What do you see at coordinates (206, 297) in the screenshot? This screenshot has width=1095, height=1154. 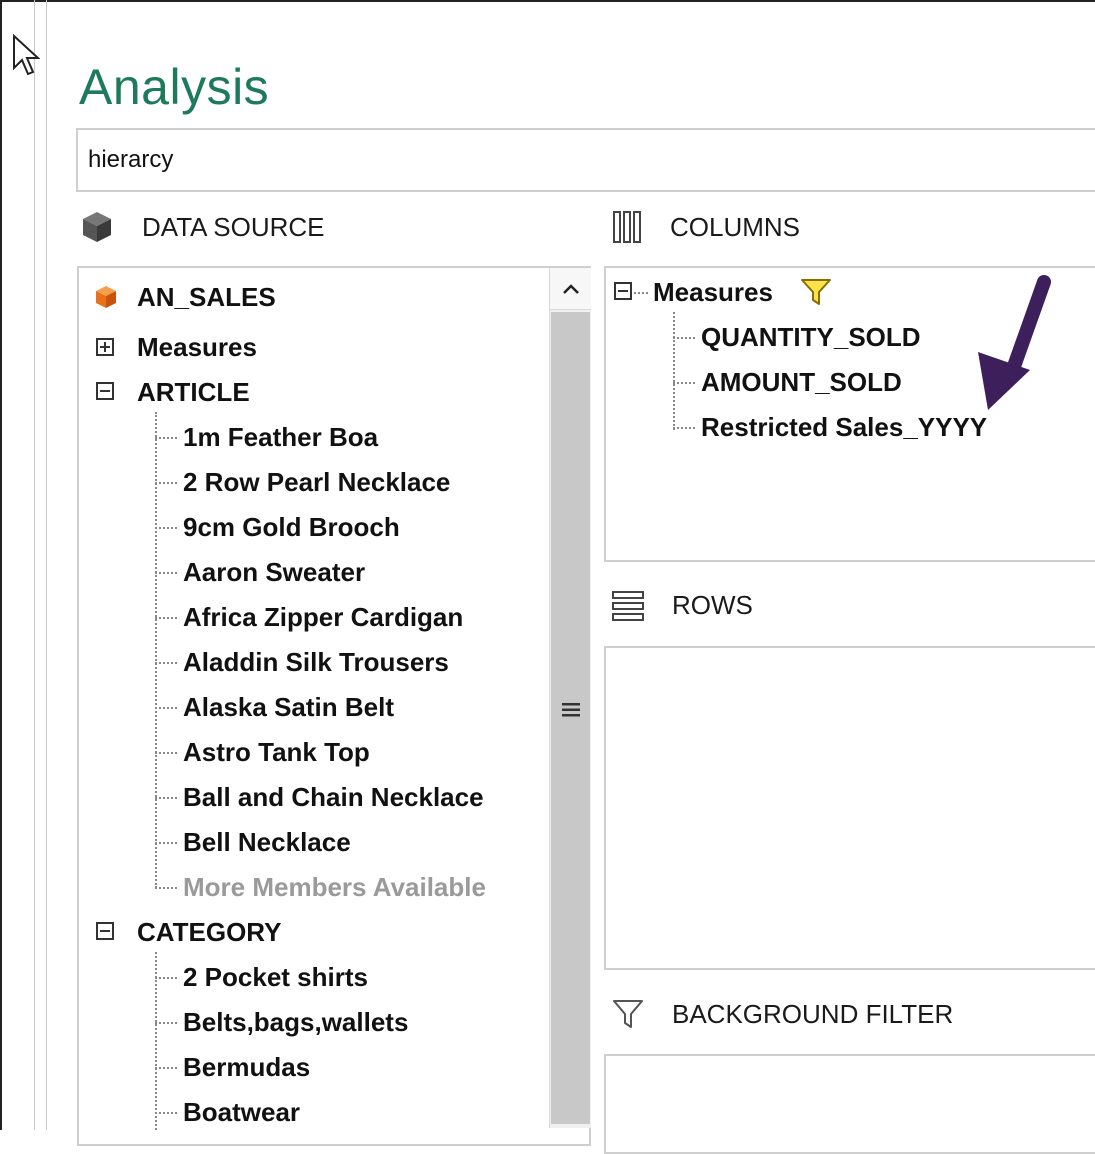 I see `tree-root-an-sales: AN_SALES` at bounding box center [206, 297].